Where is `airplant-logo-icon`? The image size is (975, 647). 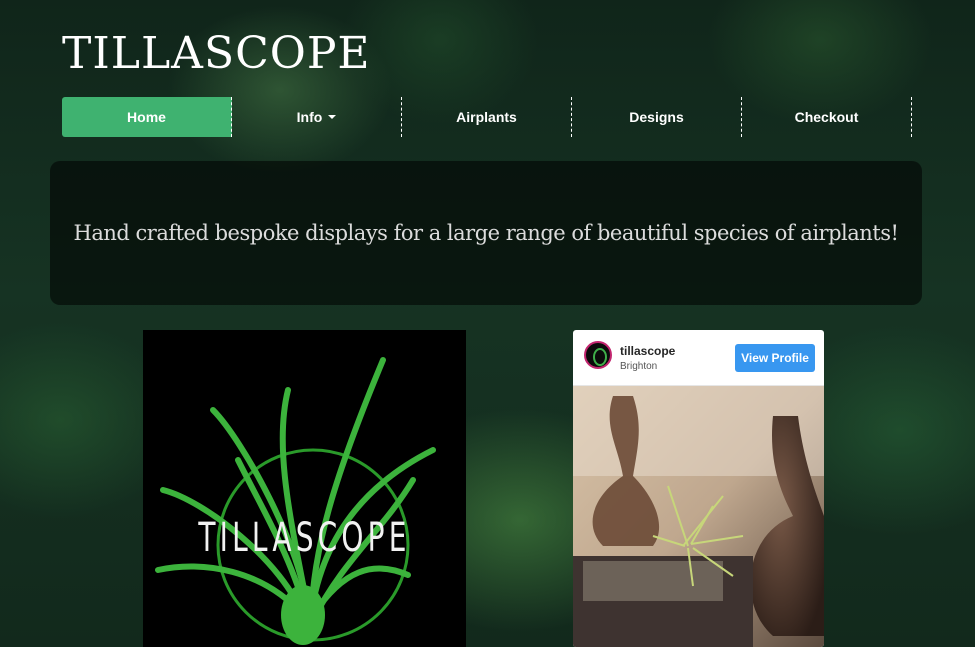 airplant-logo-icon is located at coordinates (295, 501).